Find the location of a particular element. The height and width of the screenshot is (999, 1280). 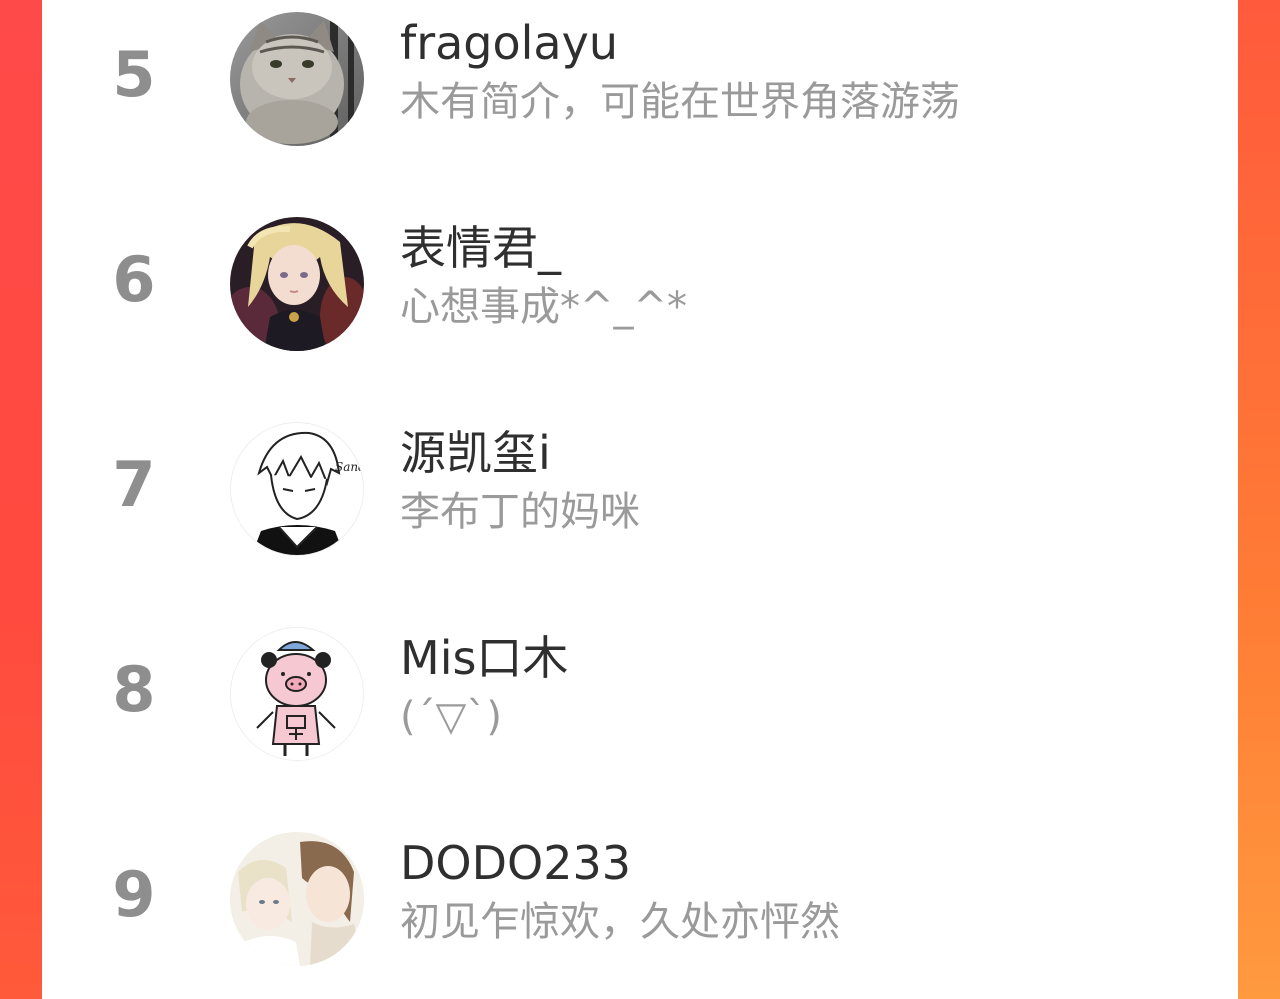

background-right-accent is located at coordinates (1259, 499).